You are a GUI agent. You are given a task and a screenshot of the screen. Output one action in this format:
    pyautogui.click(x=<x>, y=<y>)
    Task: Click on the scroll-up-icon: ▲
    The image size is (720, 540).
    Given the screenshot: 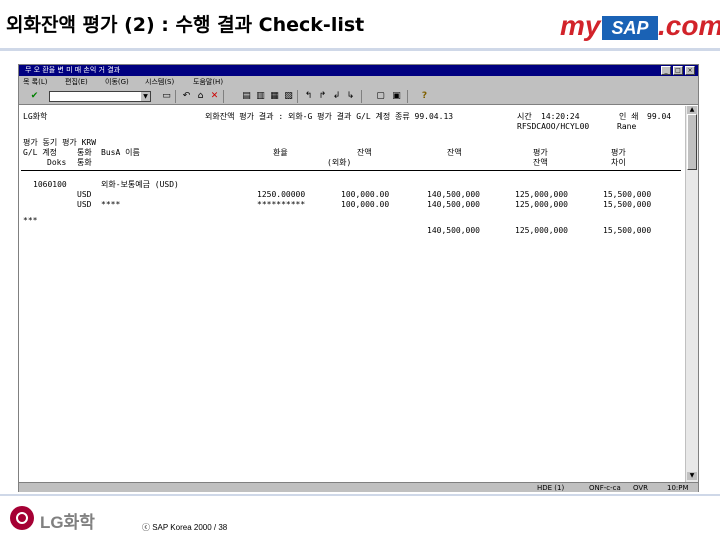 What is the action you would take?
    pyautogui.click(x=692, y=110)
    